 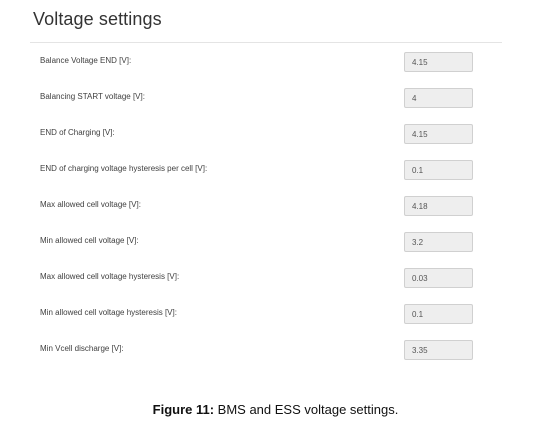 I want to click on setting-row-max-cell-voltage: Max allowed cell voltage [V]:, so click(x=275, y=214).